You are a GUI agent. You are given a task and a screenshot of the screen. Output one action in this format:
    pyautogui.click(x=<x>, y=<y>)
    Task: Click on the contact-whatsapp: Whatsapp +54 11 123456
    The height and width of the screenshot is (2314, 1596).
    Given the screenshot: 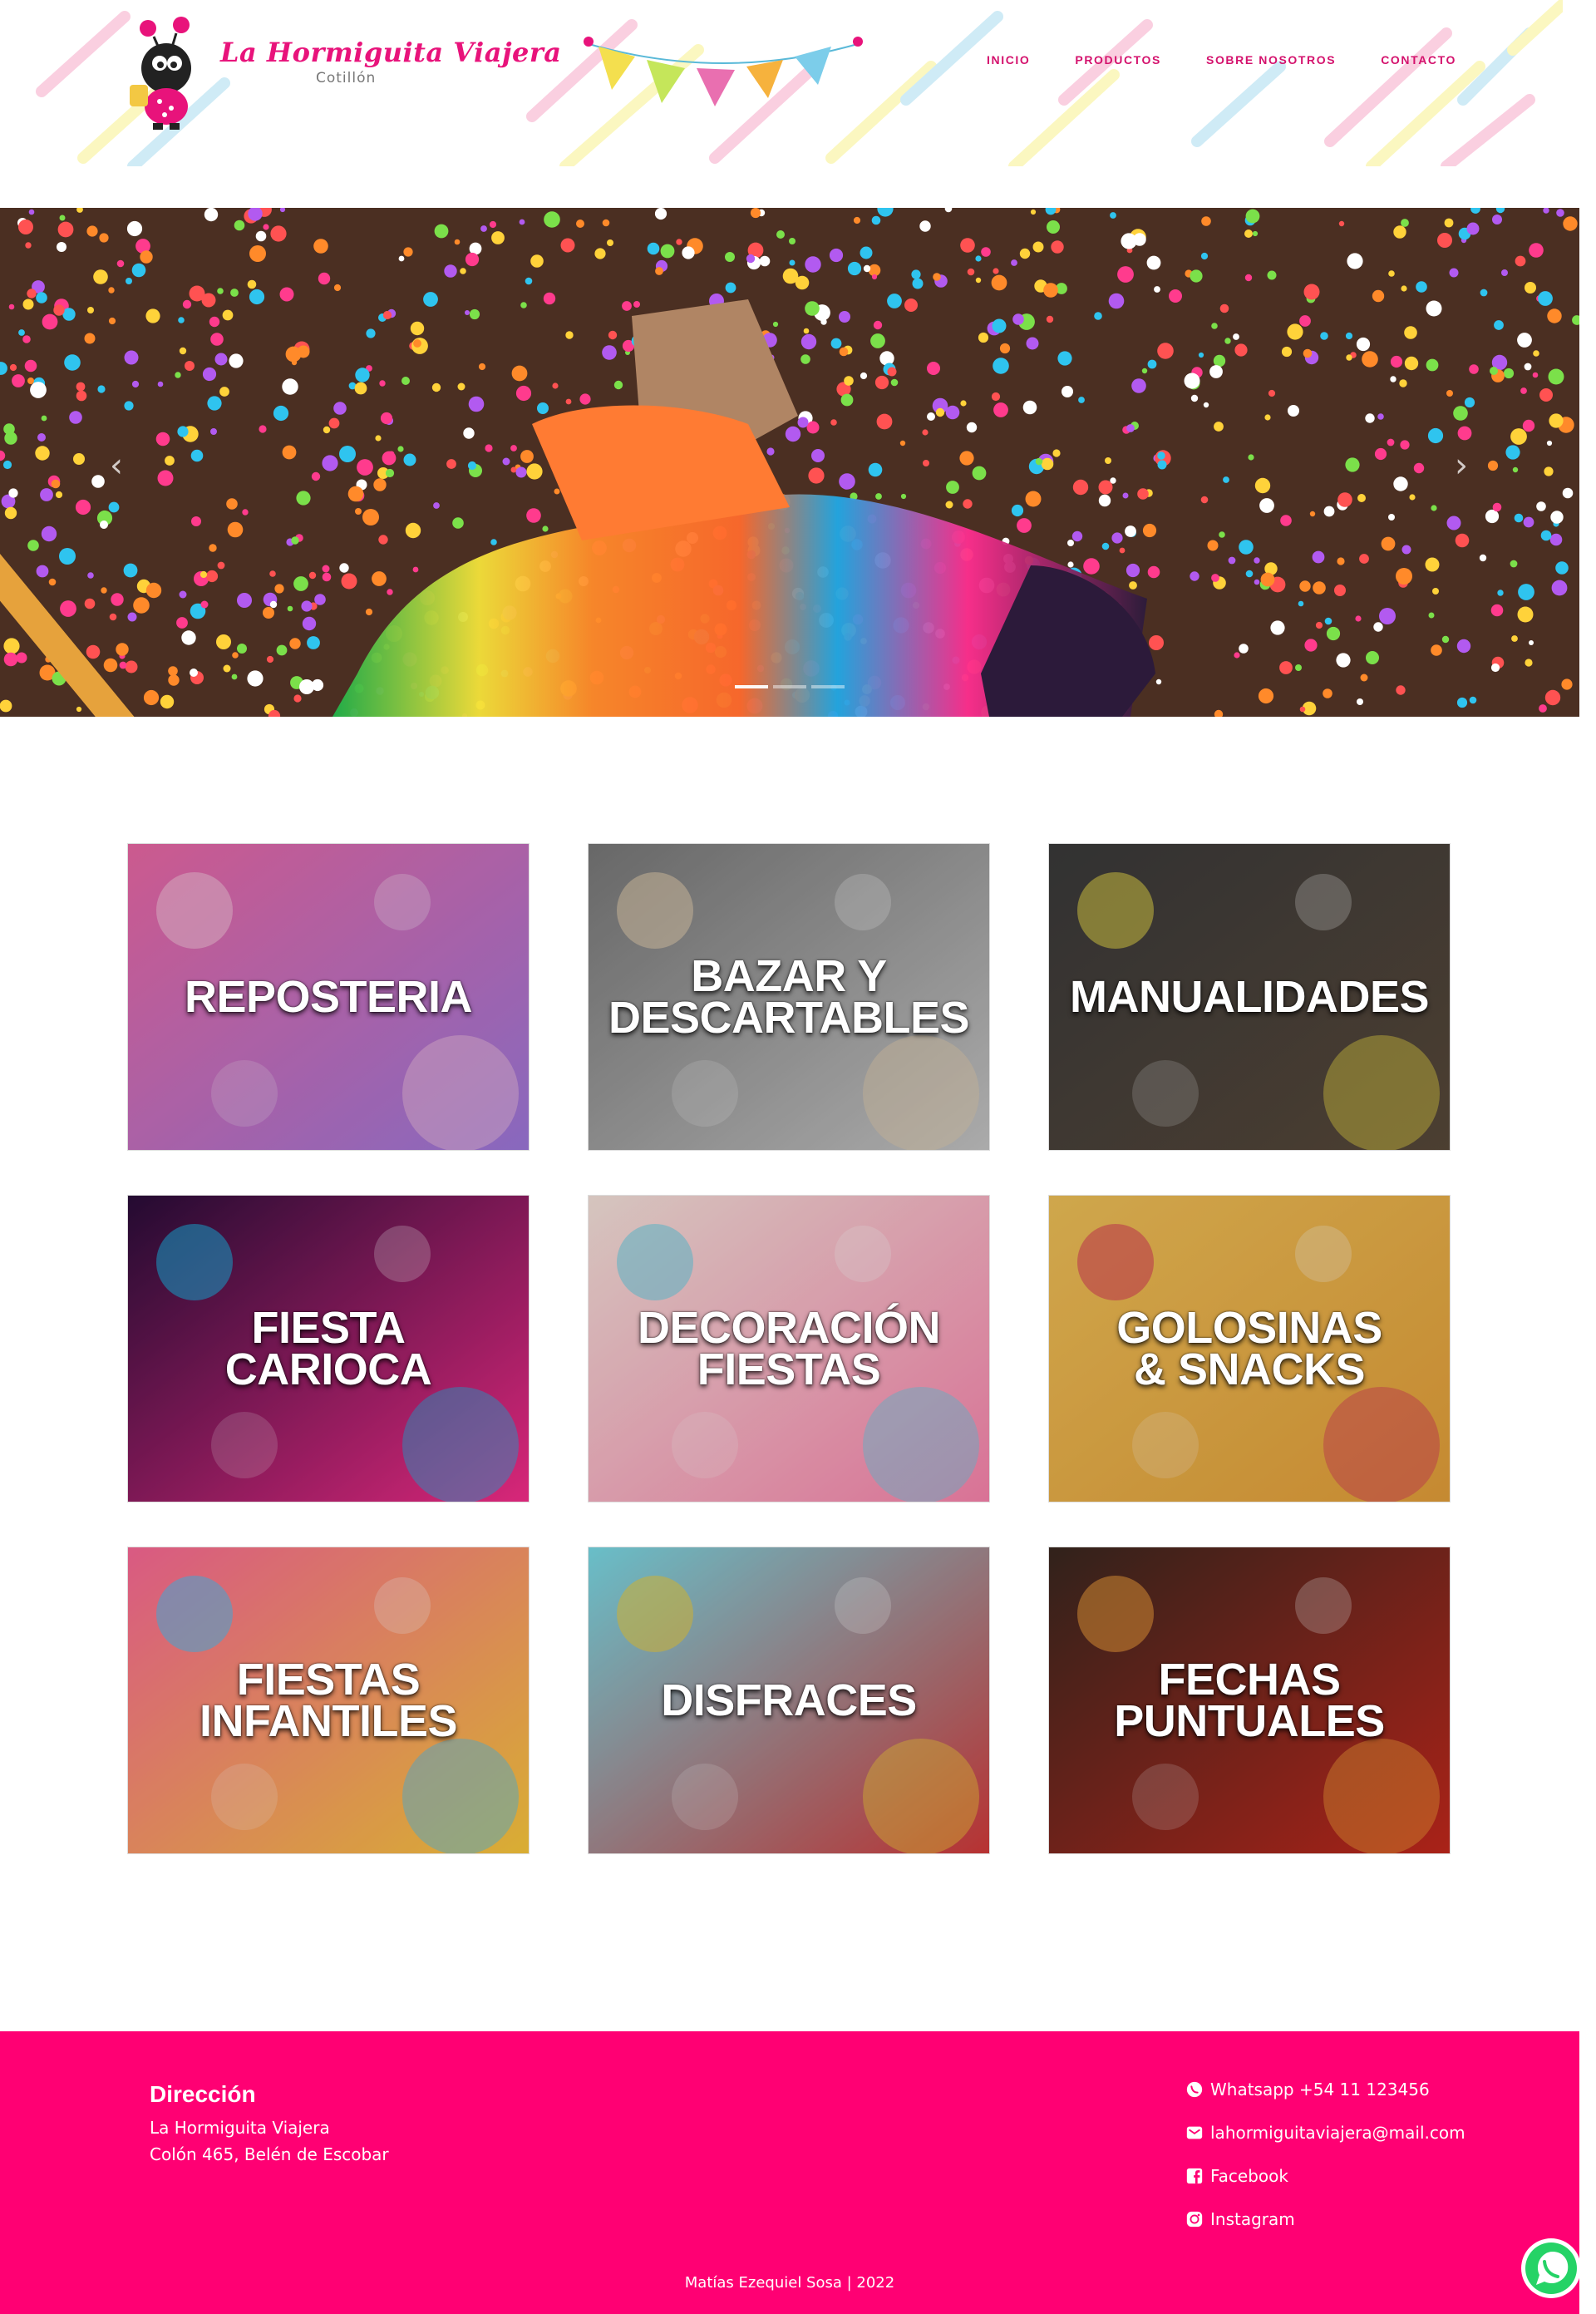 What is the action you would take?
    pyautogui.click(x=1307, y=2090)
    